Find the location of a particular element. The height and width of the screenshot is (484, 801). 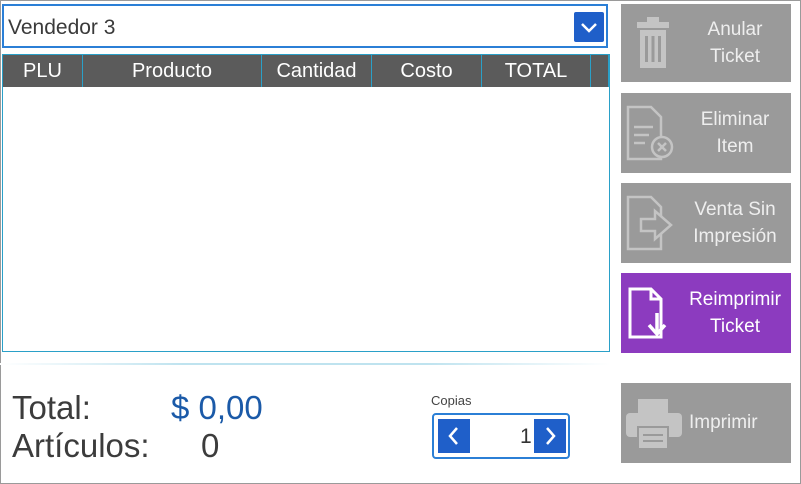

void-ticket-label: Anular Ticket is located at coordinates (735, 43).